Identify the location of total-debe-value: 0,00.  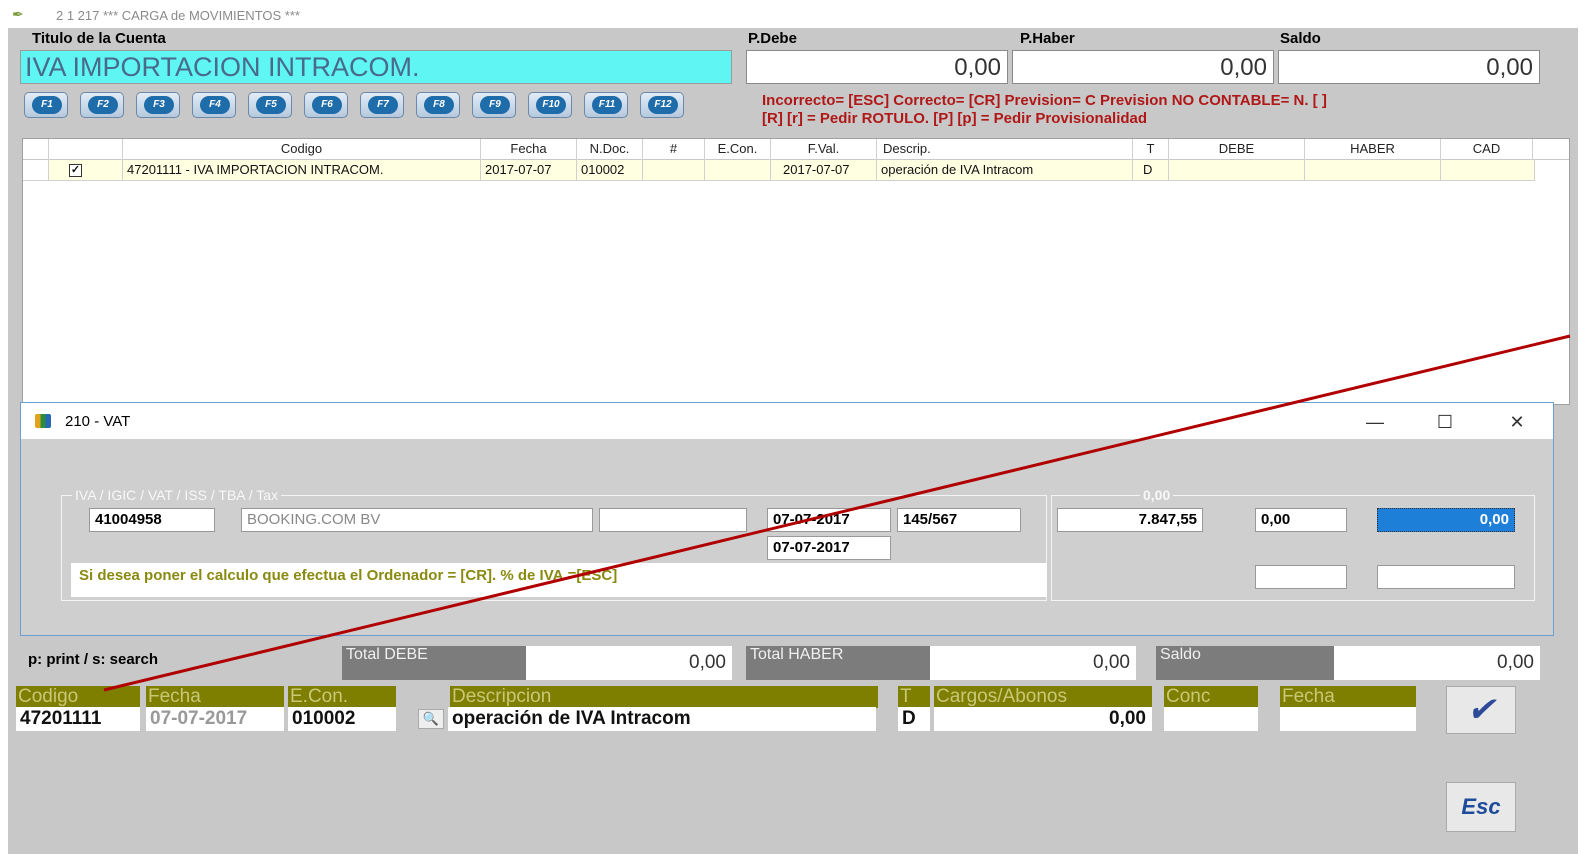
(629, 663).